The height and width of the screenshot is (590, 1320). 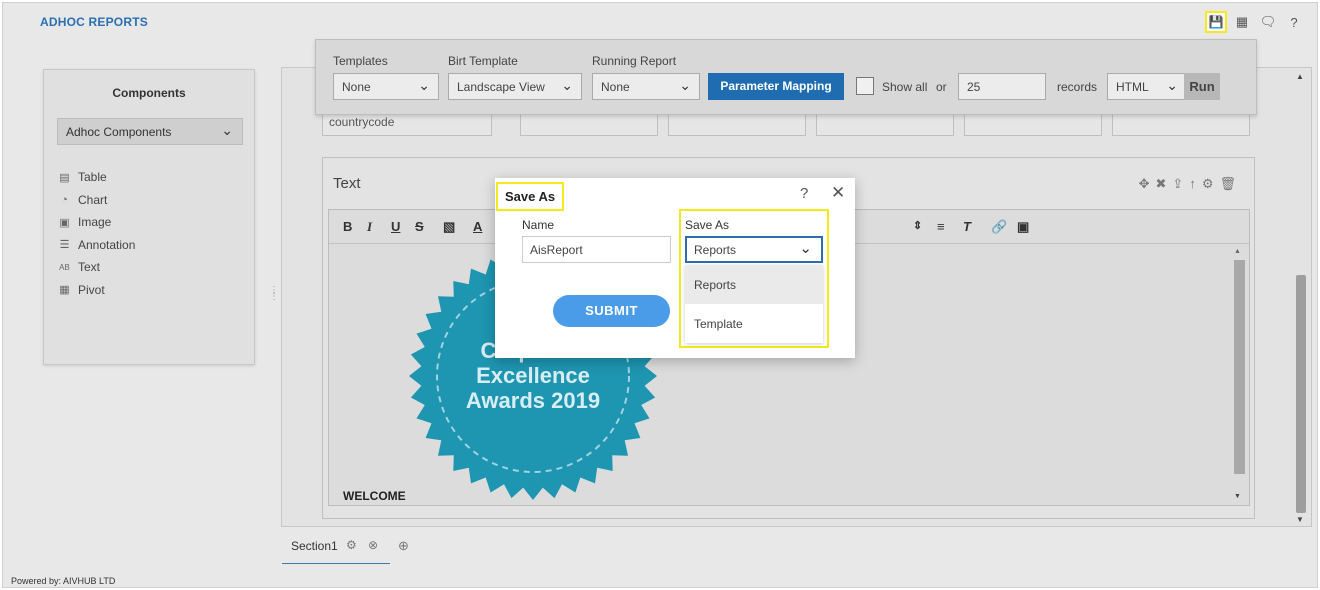 I want to click on clear-format-icon: ▧, so click(x=449, y=227).